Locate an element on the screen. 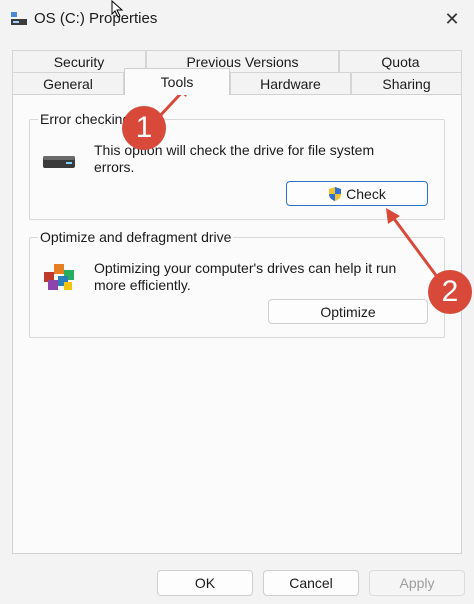 The width and height of the screenshot is (474, 604). ok-button-label: OK is located at coordinates (205, 583).